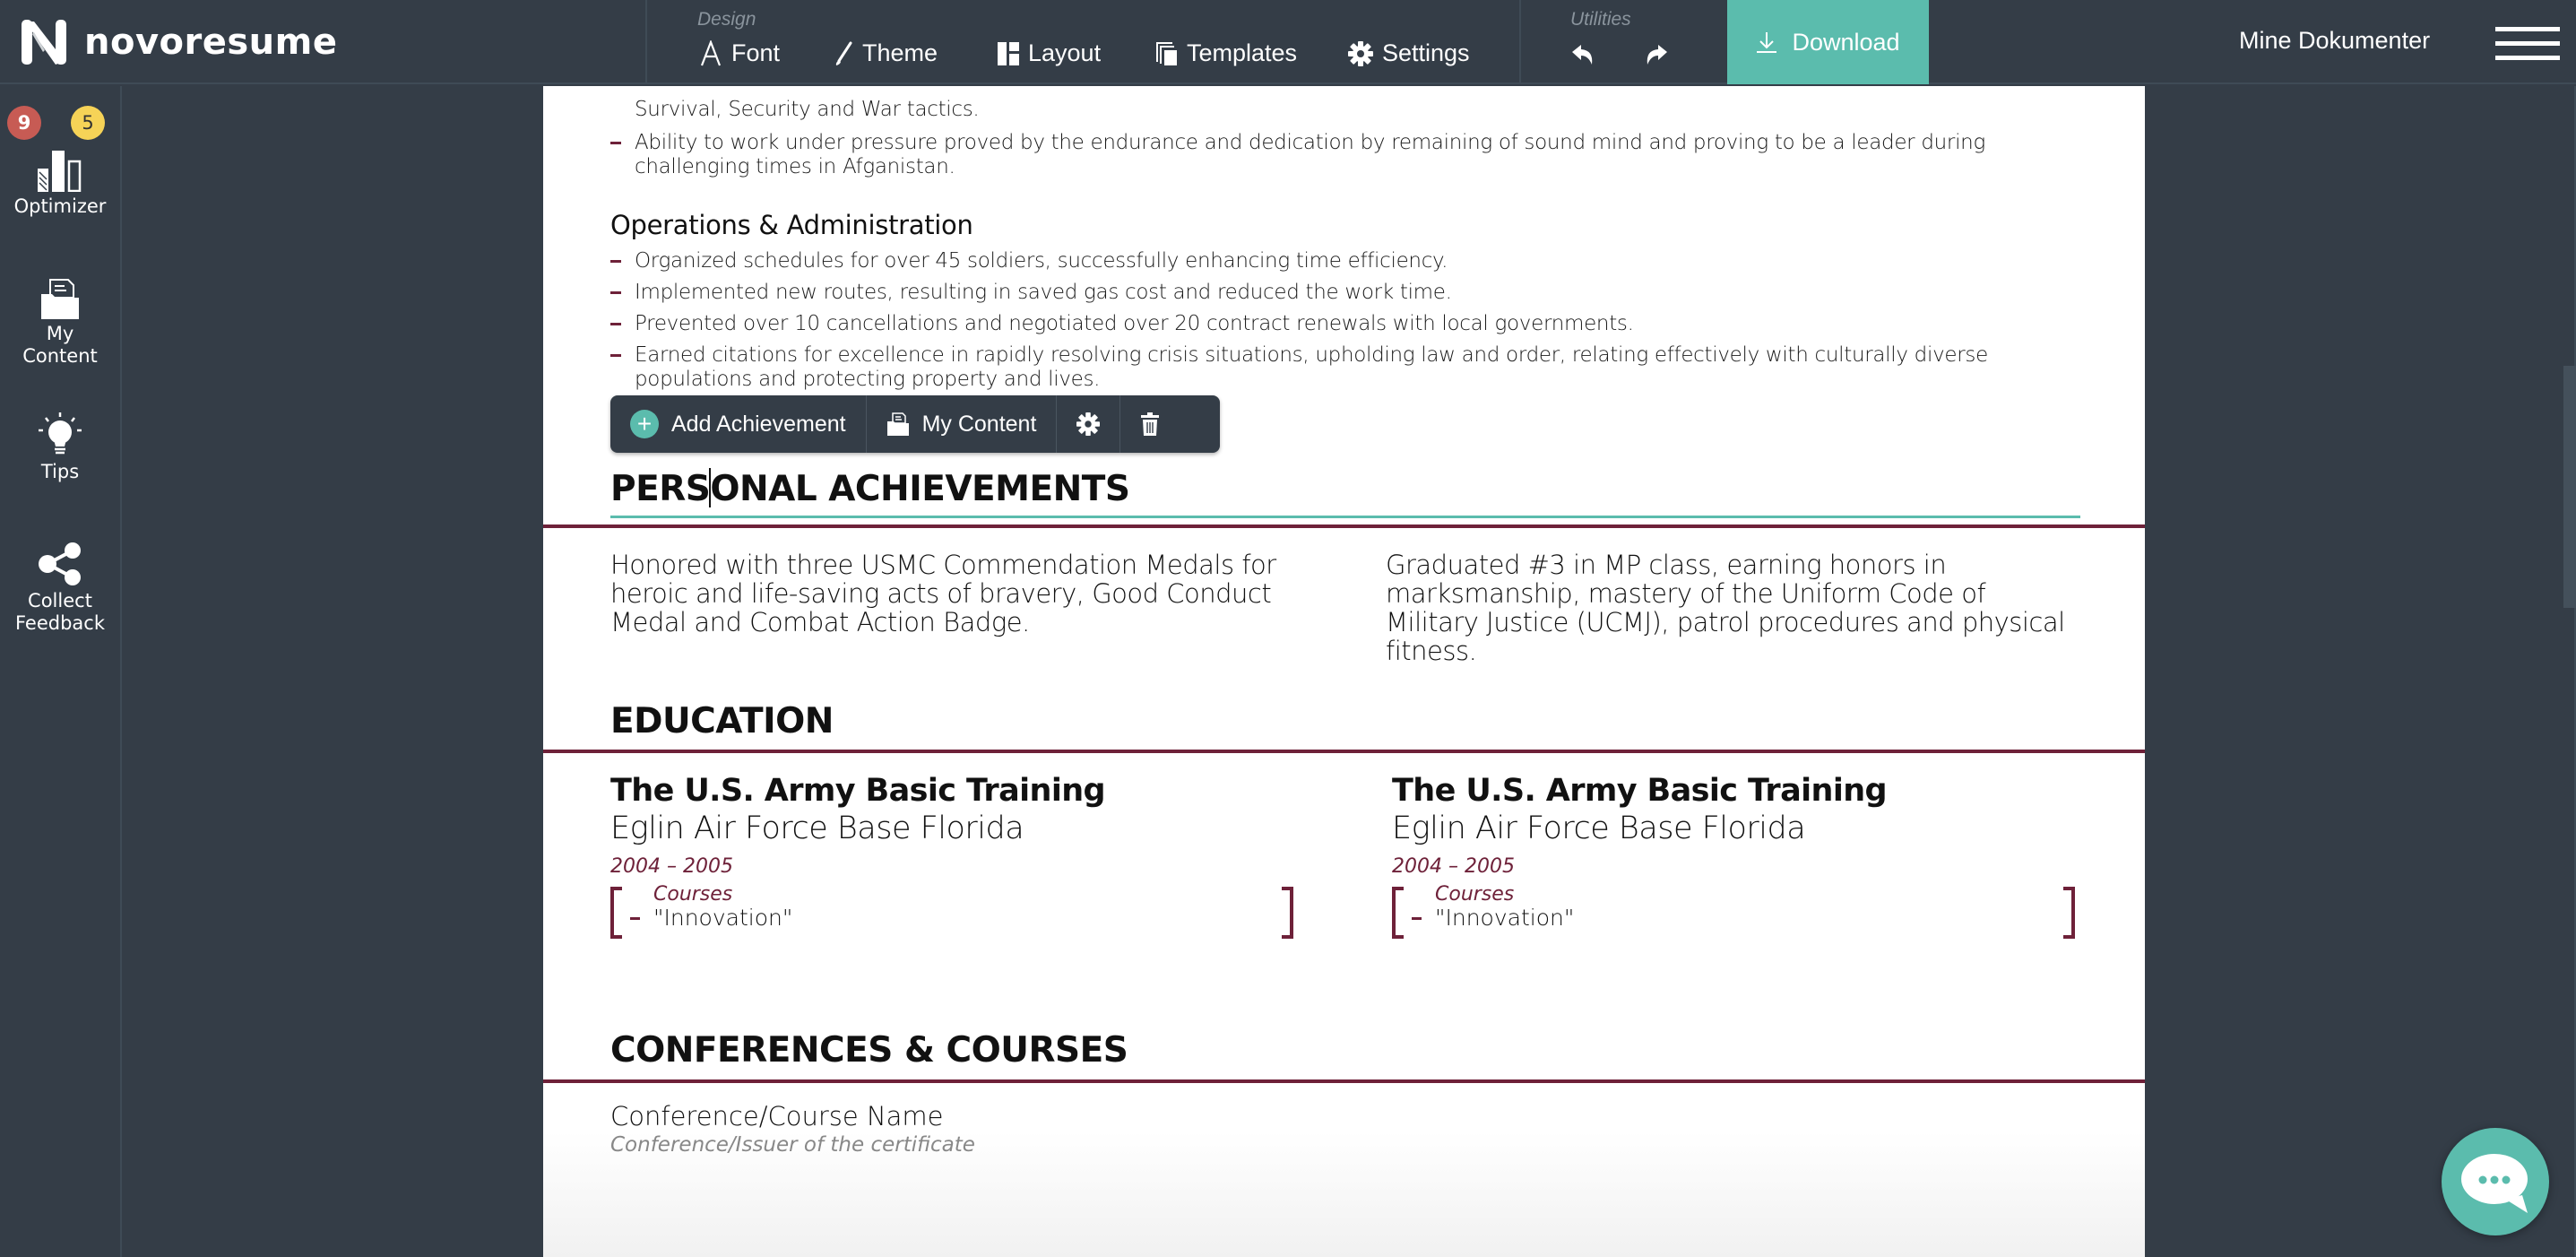  I want to click on redo-button, so click(1655, 55).